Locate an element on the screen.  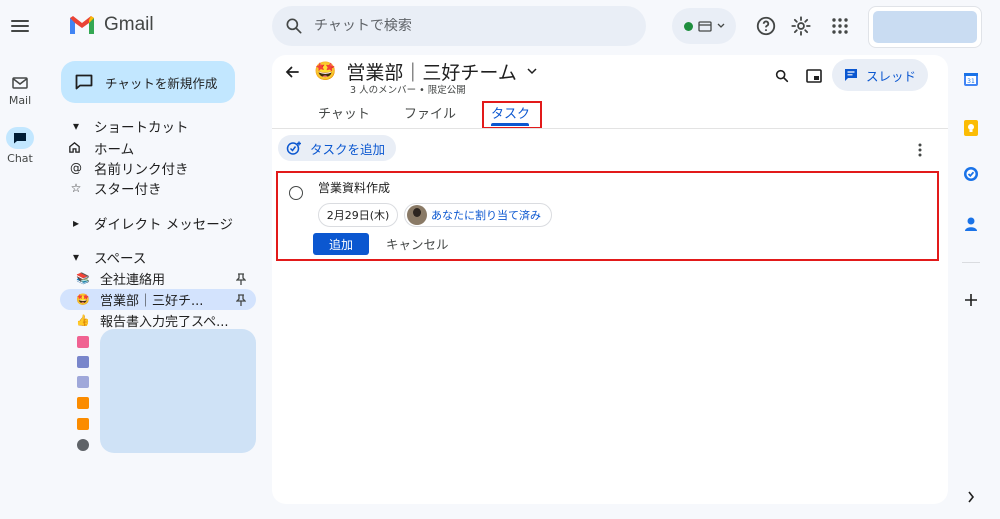
arrow-left-icon is located at coordinates (292, 71).